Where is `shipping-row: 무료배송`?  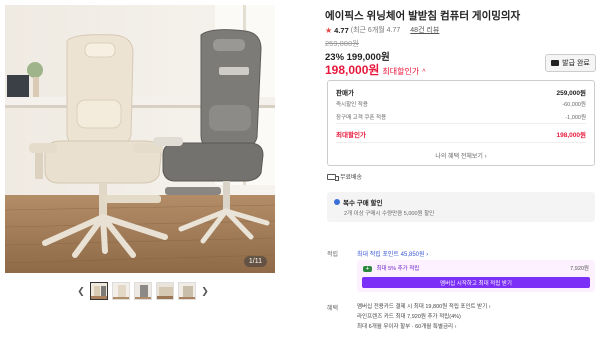
shipping-row: 무료배송 is located at coordinates (344, 176).